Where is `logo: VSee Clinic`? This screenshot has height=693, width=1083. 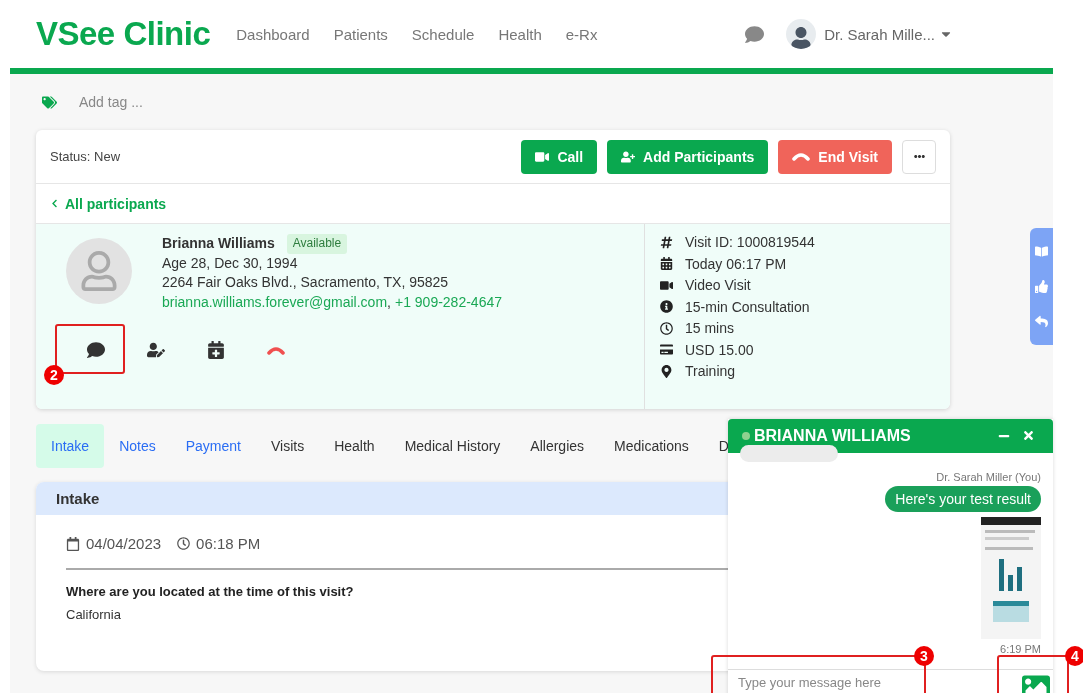
logo: VSee Clinic is located at coordinates (123, 34).